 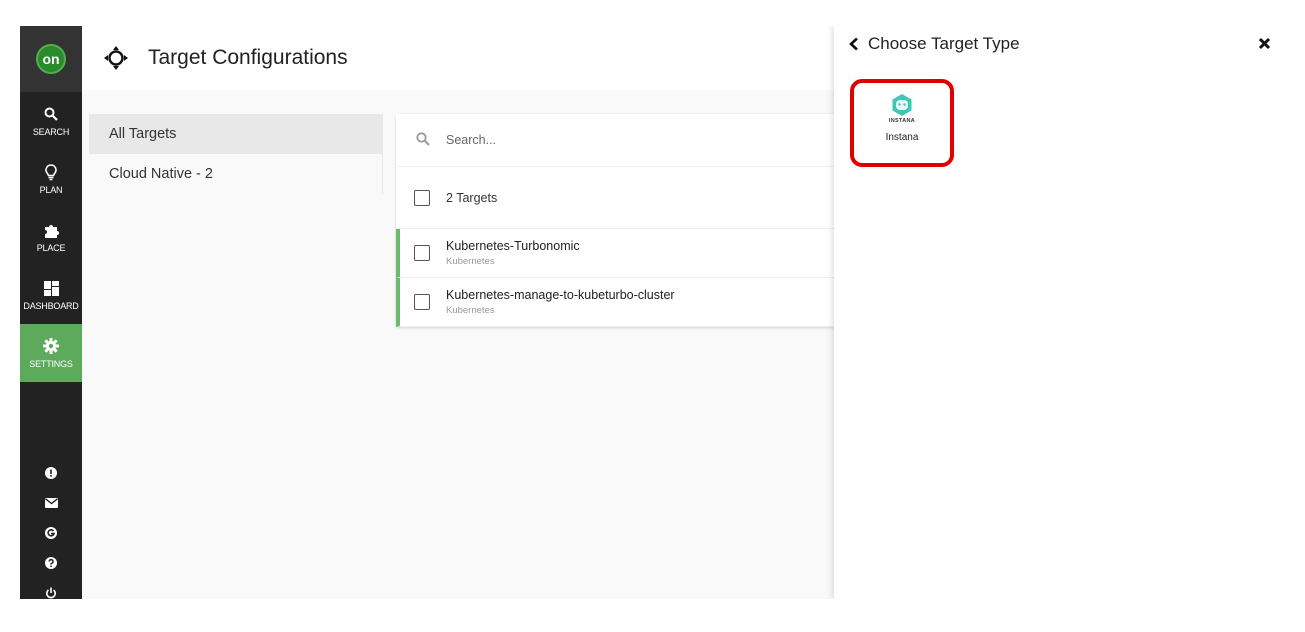 What do you see at coordinates (422, 197) in the screenshot?
I see `select-all-checkbox` at bounding box center [422, 197].